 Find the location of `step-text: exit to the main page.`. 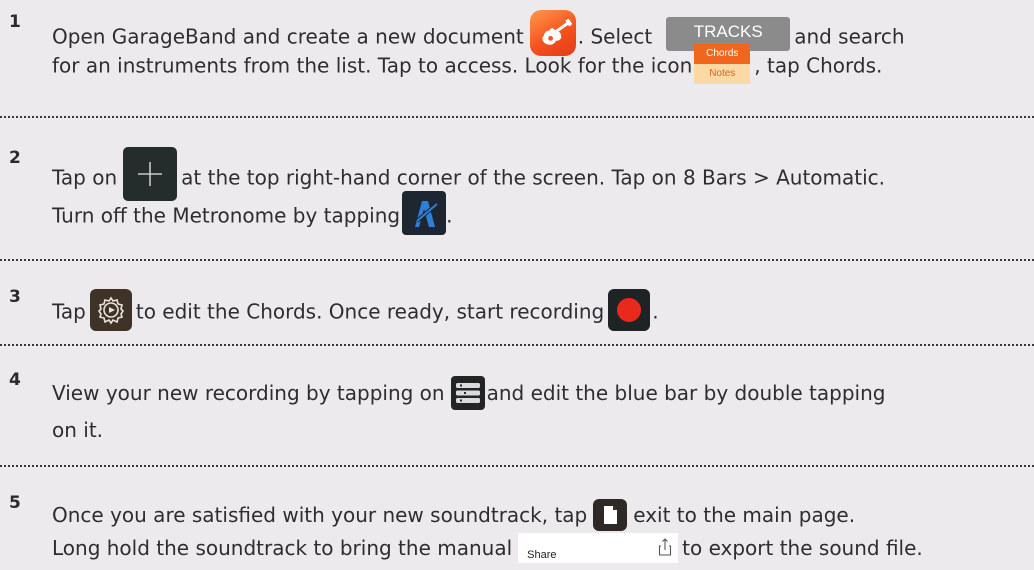

step-text: exit to the main page. is located at coordinates (744, 515).